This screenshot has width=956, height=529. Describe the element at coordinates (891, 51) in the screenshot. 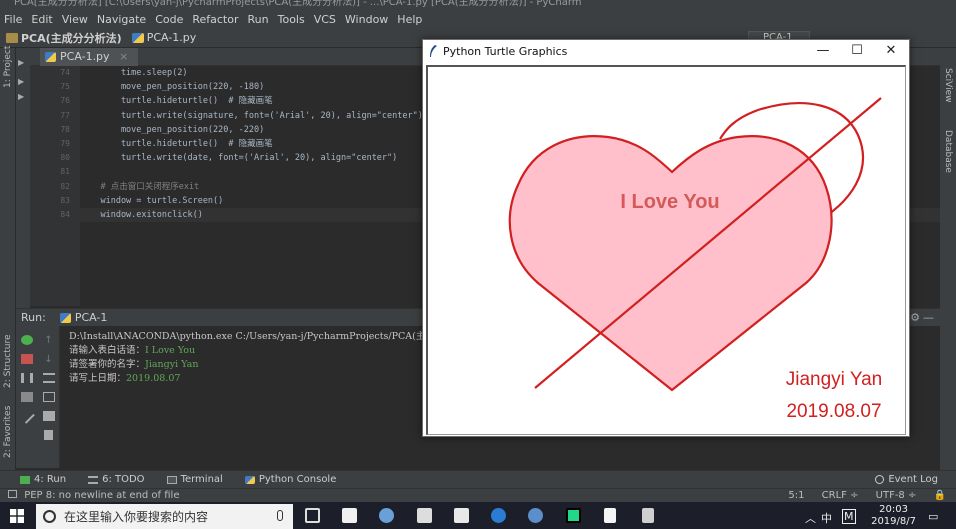

I see `close-button: ✕` at that location.